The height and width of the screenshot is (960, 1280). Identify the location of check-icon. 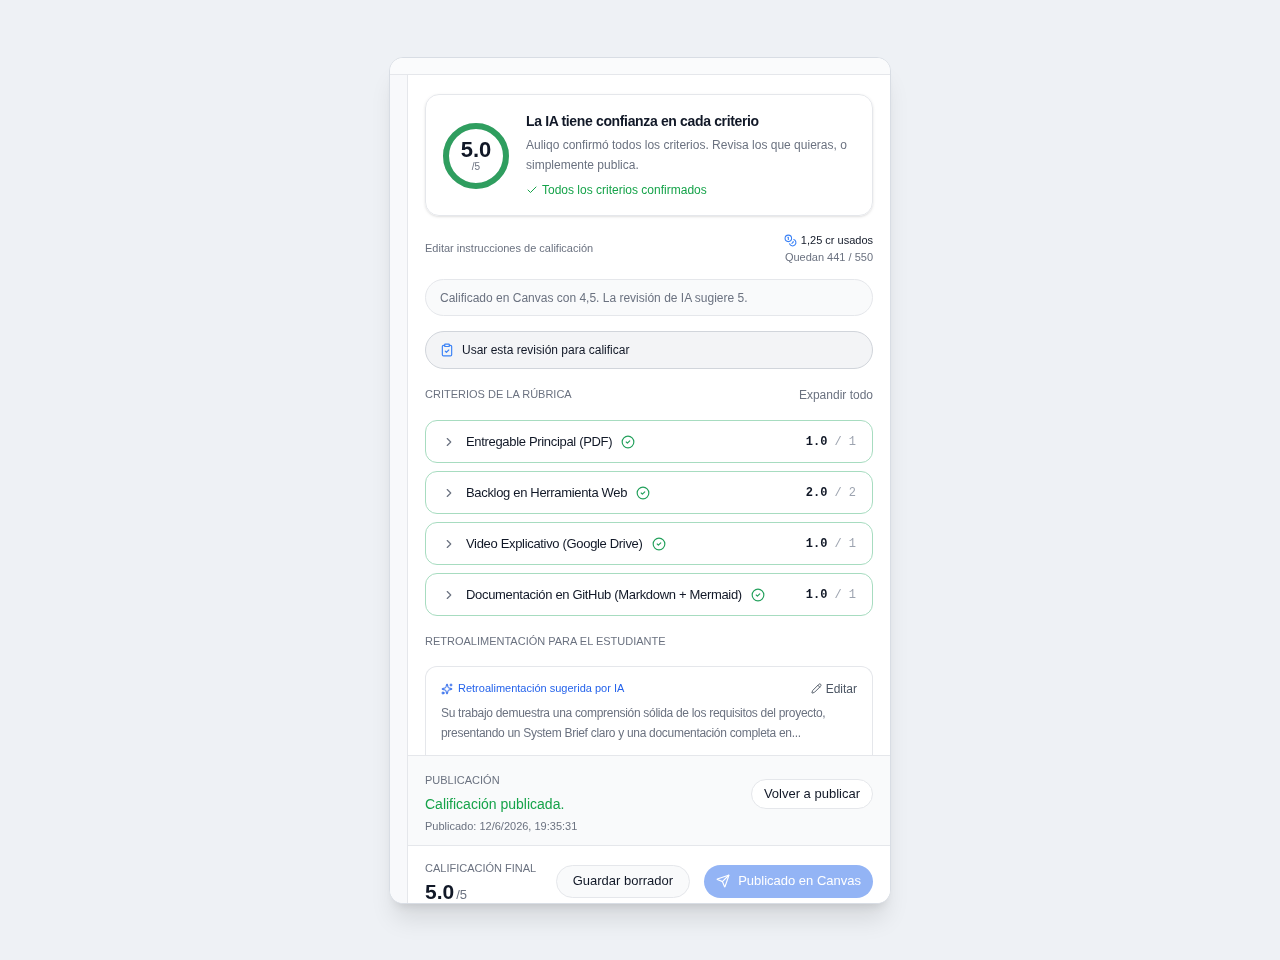
(532, 190).